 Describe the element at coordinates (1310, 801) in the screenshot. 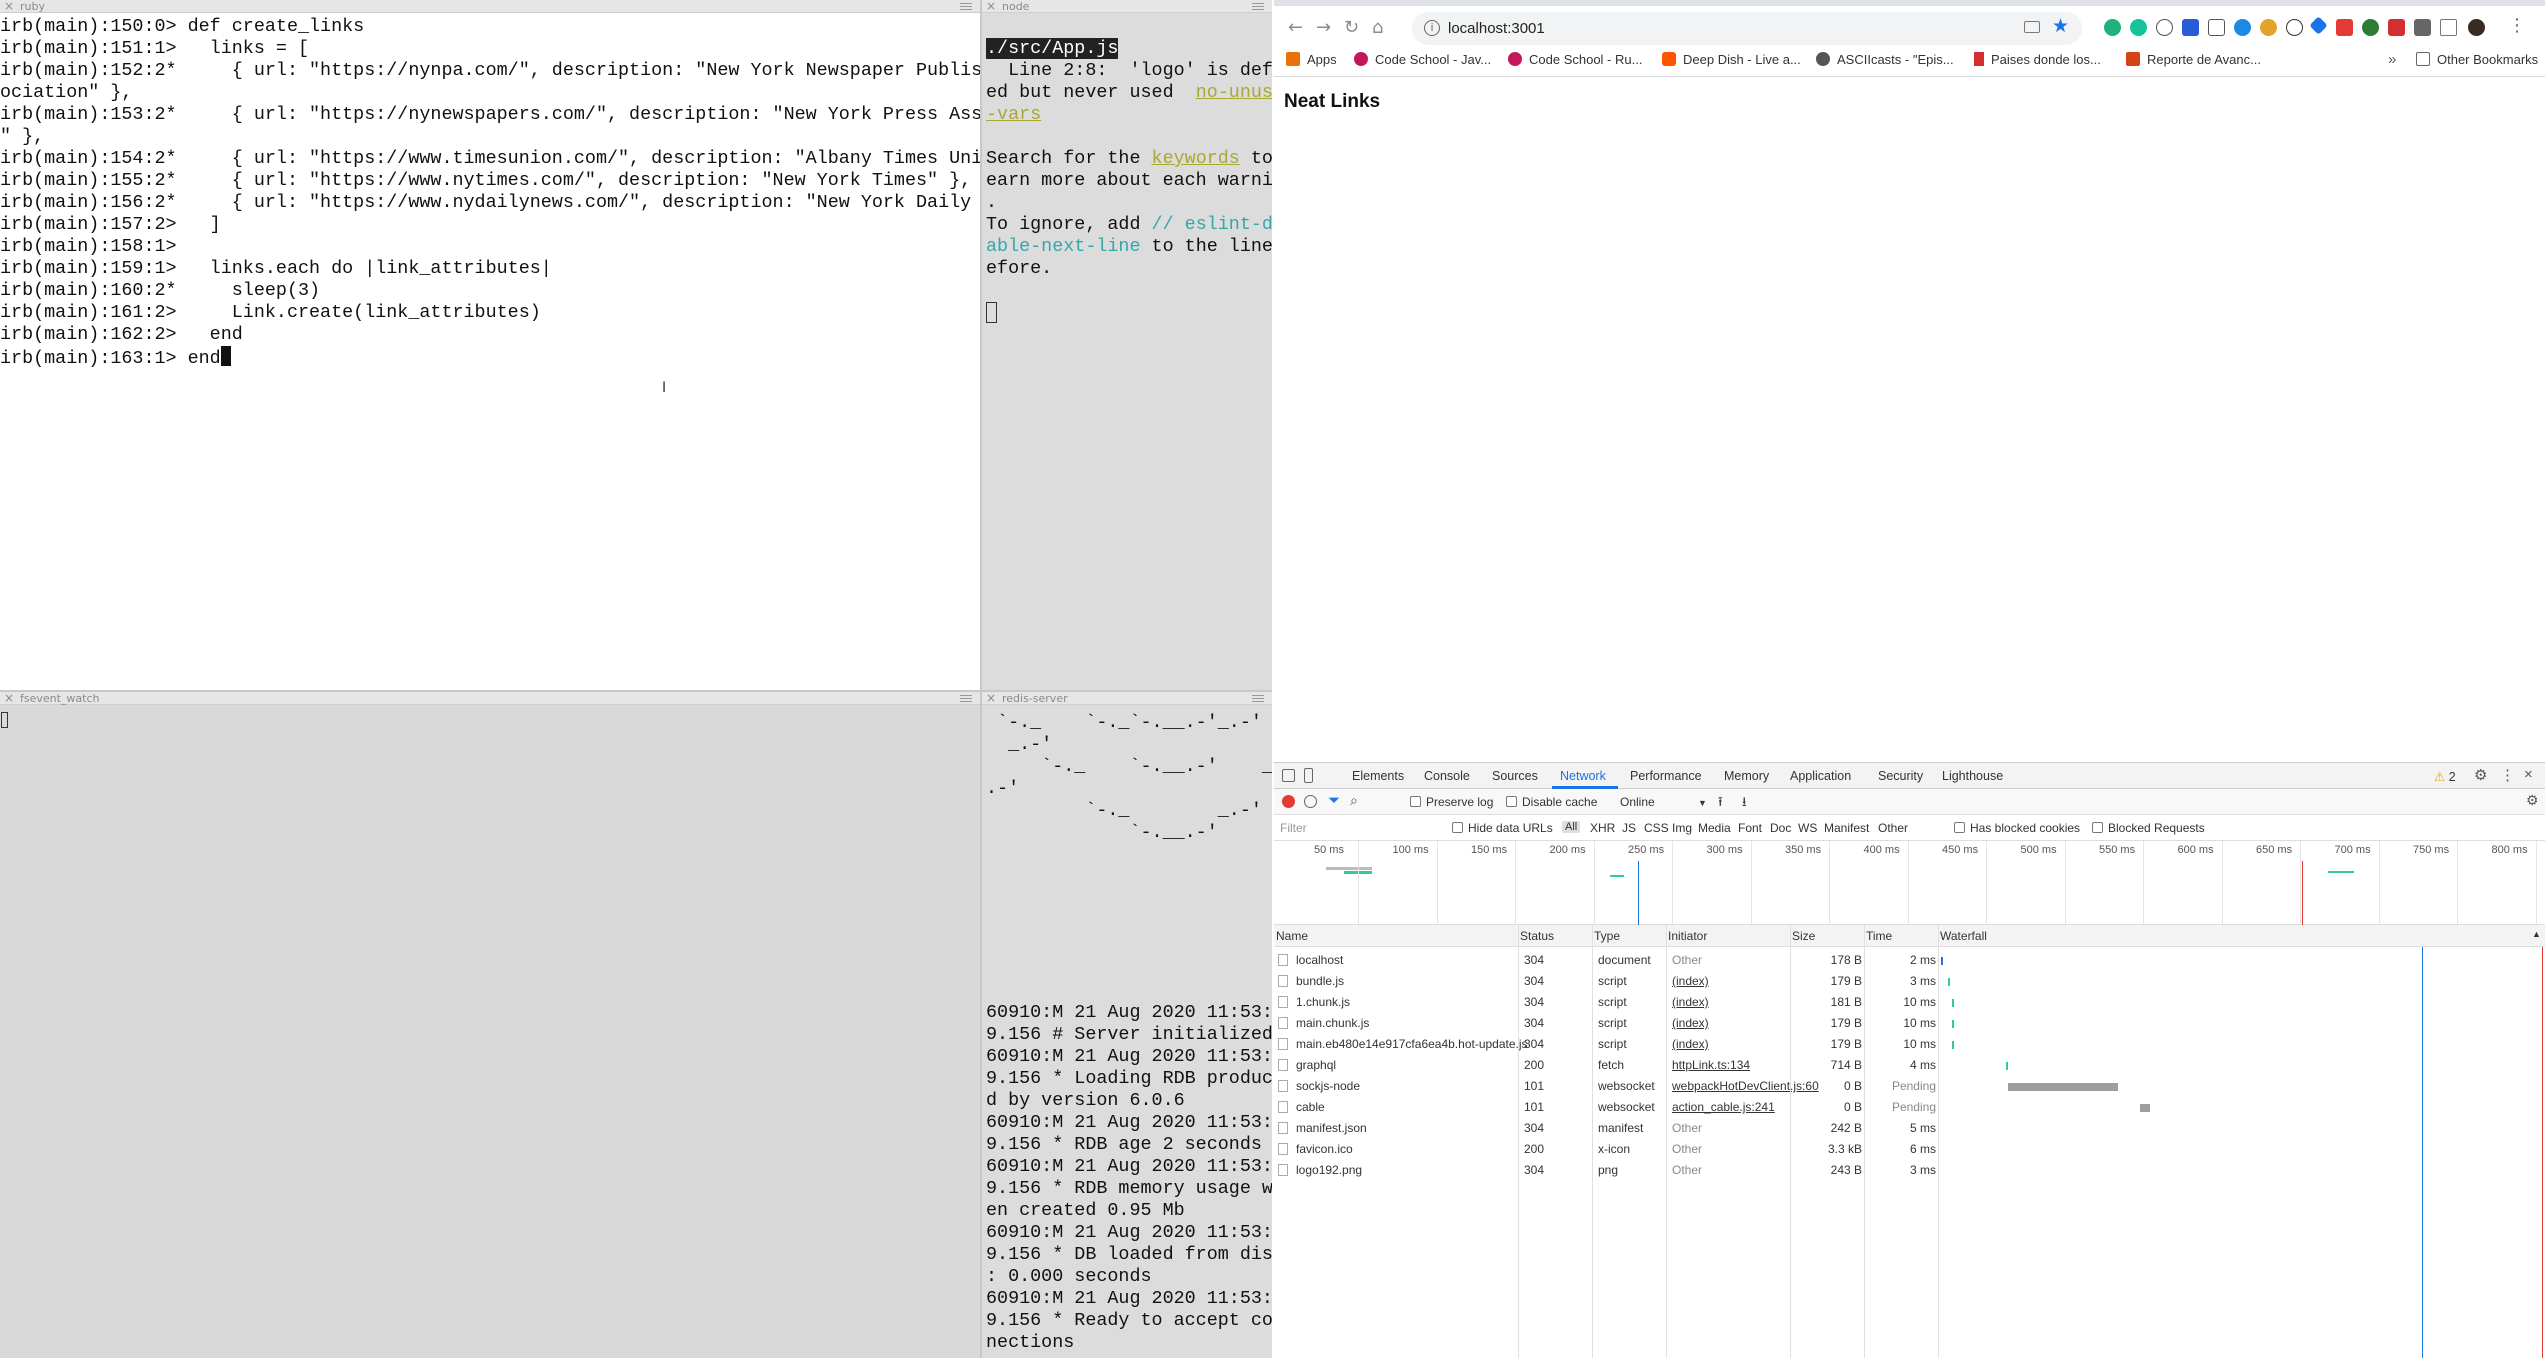

I see `clear-icon` at that location.